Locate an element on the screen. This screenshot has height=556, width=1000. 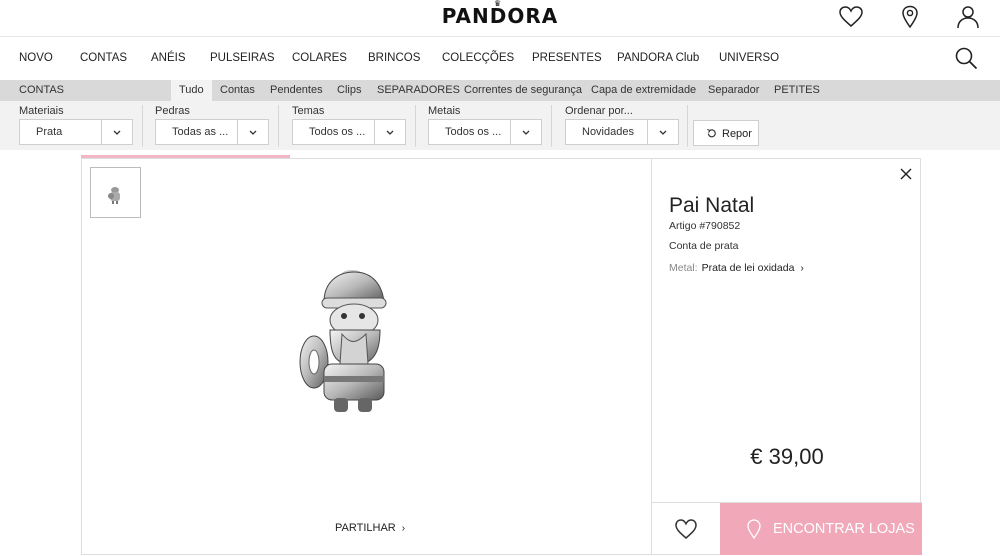
reset-filters-button: Repor is located at coordinates (726, 133).